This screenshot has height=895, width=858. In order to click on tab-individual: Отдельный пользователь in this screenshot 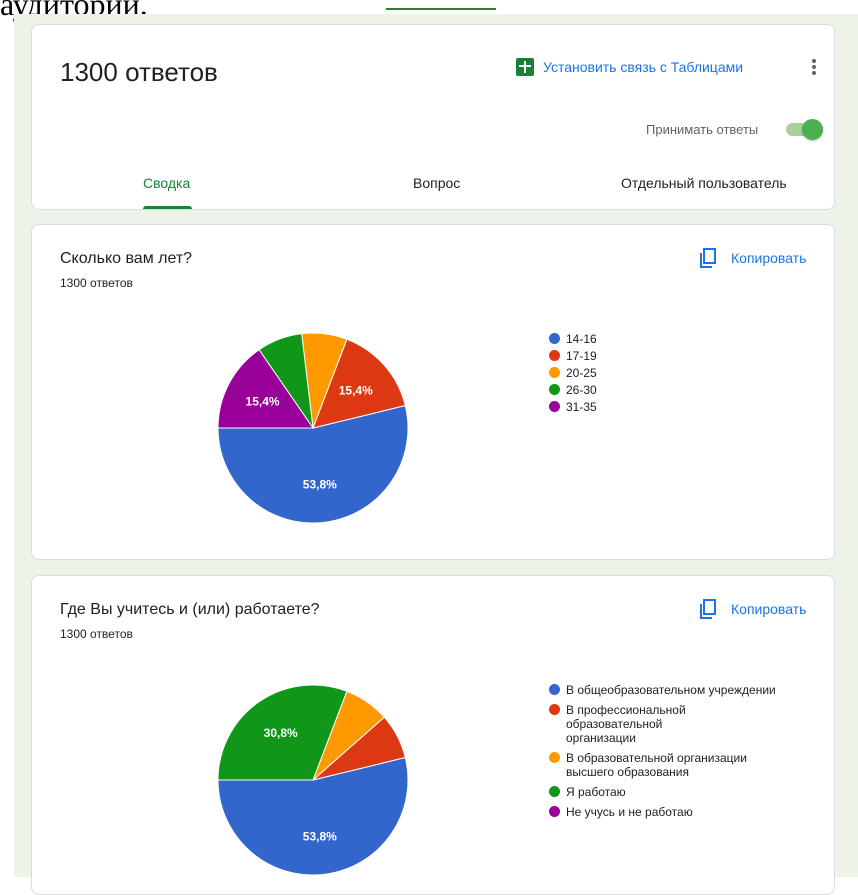, I will do `click(704, 183)`.